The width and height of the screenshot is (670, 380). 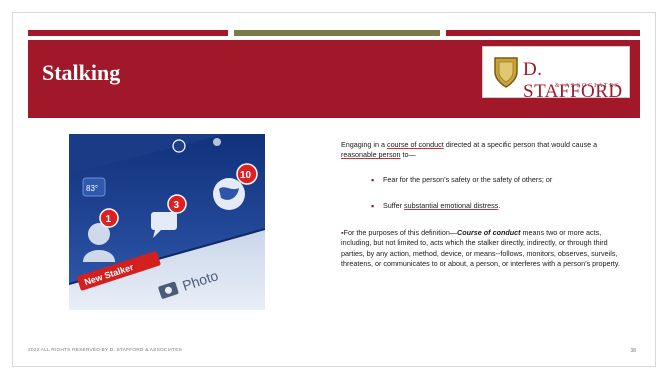 I want to click on accent-bar-olive, so click(x=337, y=33).